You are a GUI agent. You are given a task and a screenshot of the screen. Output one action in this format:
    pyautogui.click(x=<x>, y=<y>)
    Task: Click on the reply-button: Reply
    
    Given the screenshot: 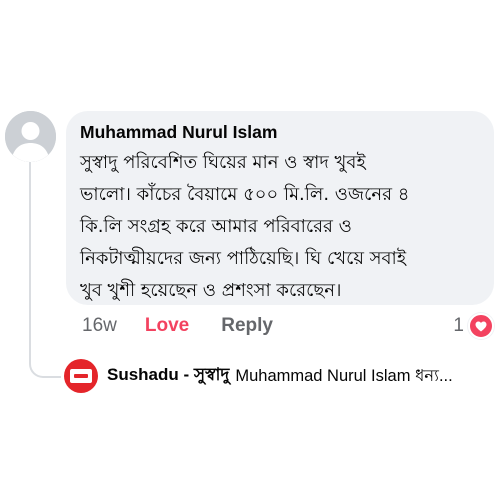 What is the action you would take?
    pyautogui.click(x=247, y=326)
    